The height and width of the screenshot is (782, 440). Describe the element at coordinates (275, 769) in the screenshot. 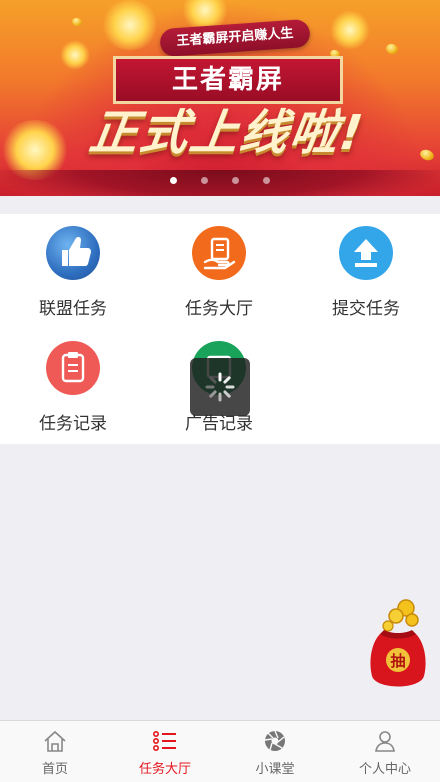

I see `tab-label: 小课堂` at that location.